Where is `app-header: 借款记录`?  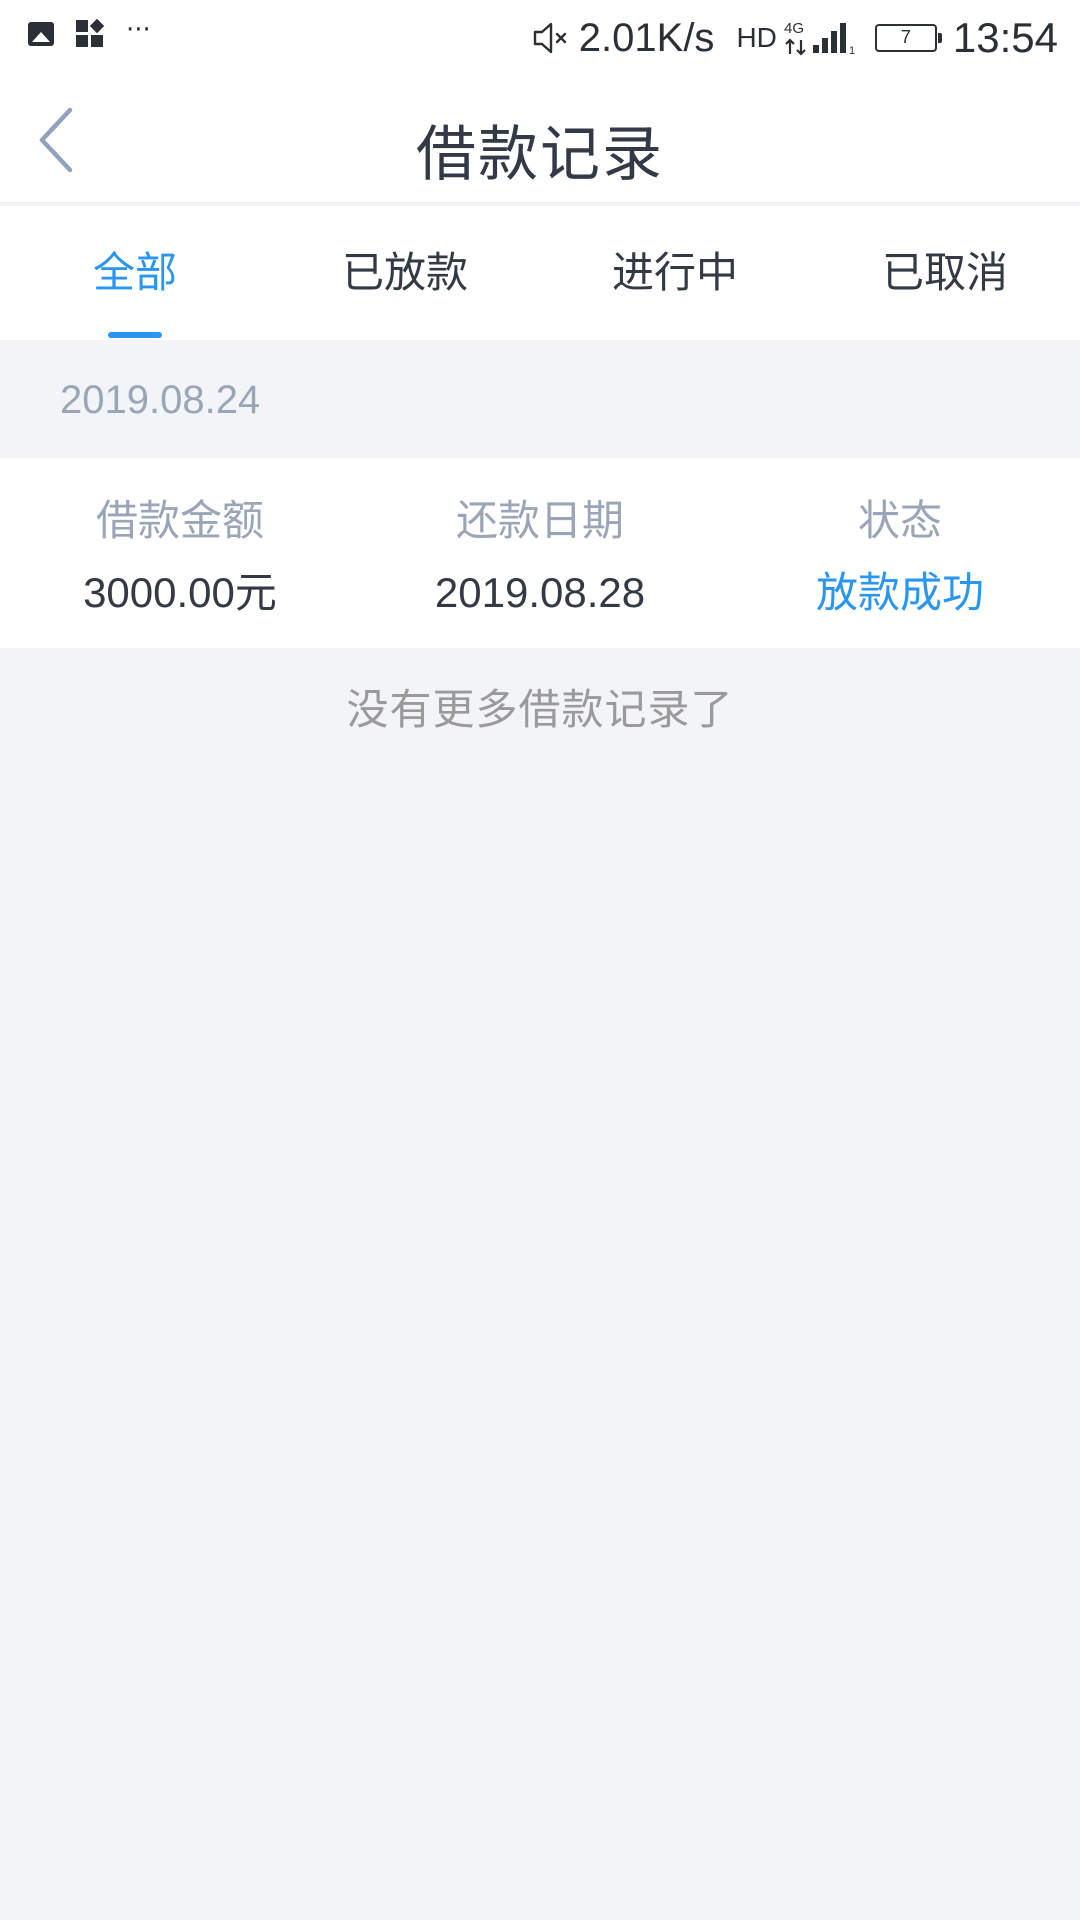
app-header: 借款记录 is located at coordinates (540, 140).